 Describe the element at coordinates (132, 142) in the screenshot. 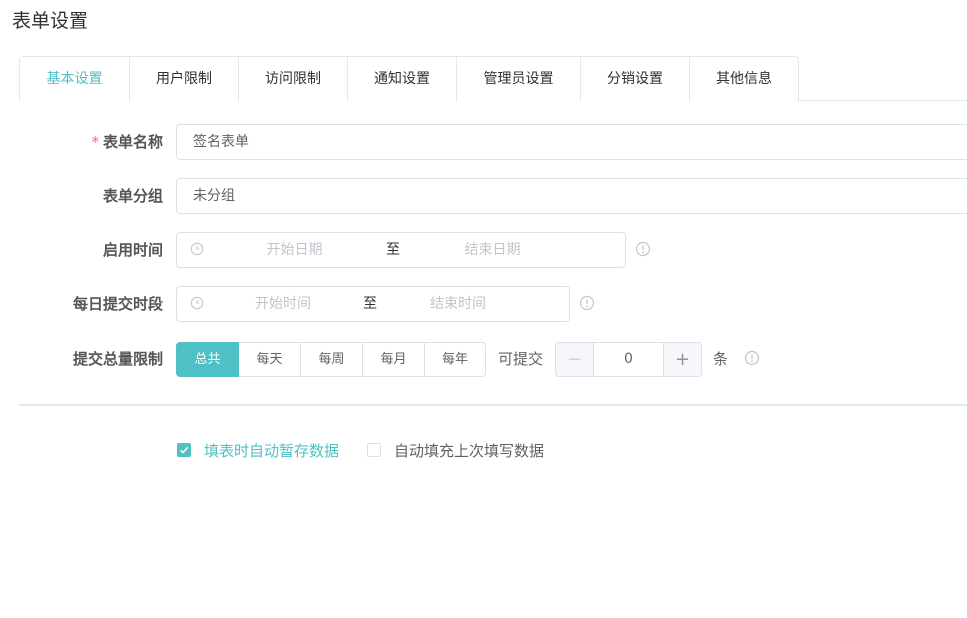

I see `form-name-label-text: 表单名称` at that location.